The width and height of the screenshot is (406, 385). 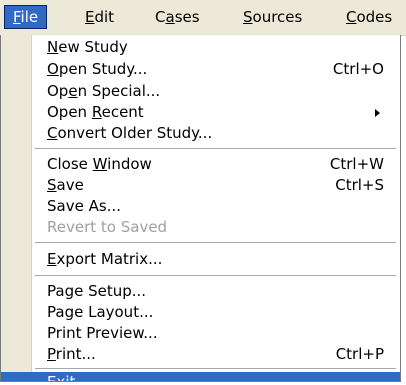 What do you see at coordinates (107, 227) in the screenshot?
I see `menu-item-label: Revert to Saved` at bounding box center [107, 227].